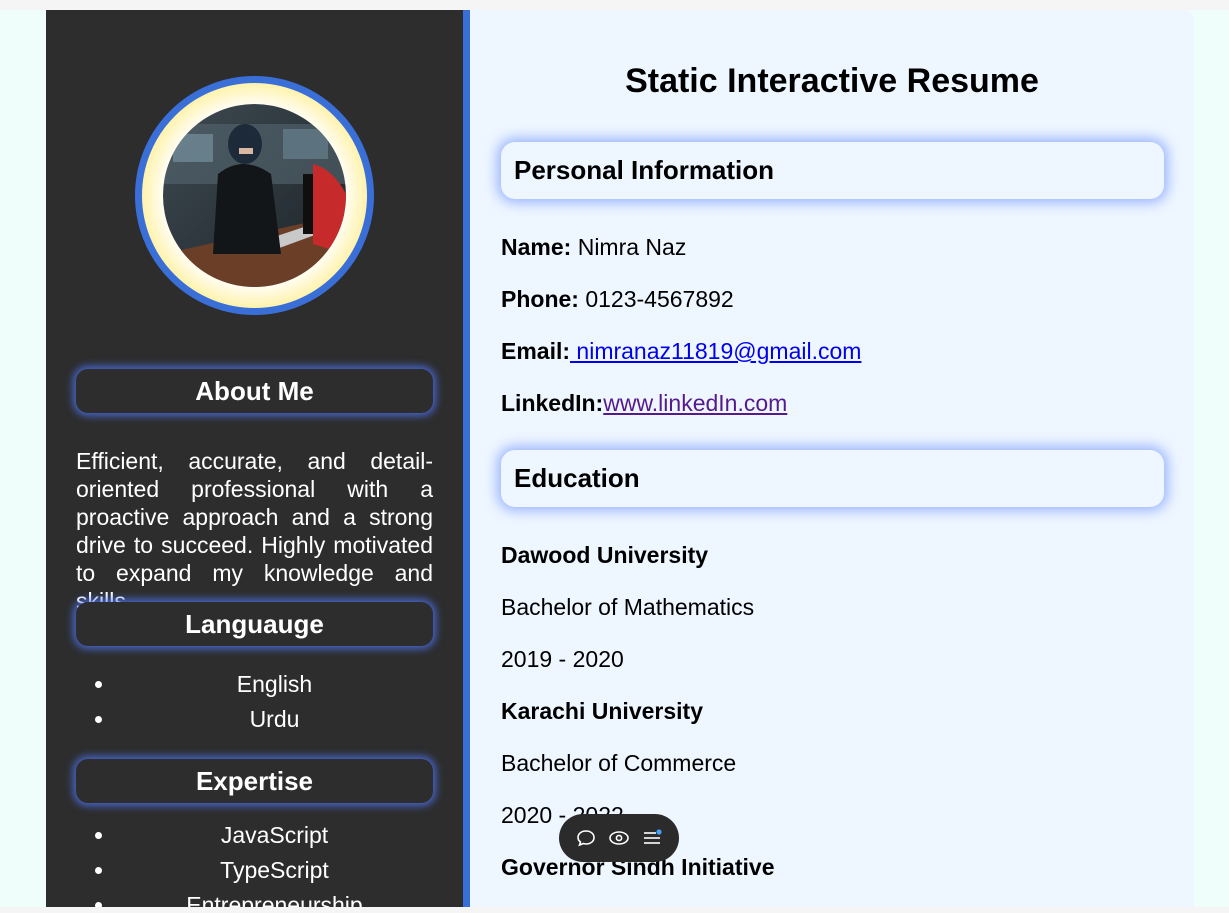  I want to click on school-name: Karachi University, so click(602, 711).